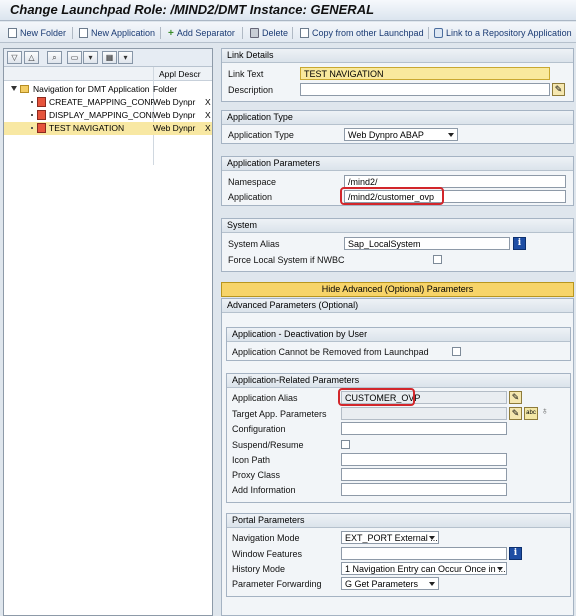 The width and height of the screenshot is (576, 616). Describe the element at coordinates (108, 115) in the screenshot. I see `tree-item: DISPLAY_MAPPING_CONFI Web Dynpr X` at that location.